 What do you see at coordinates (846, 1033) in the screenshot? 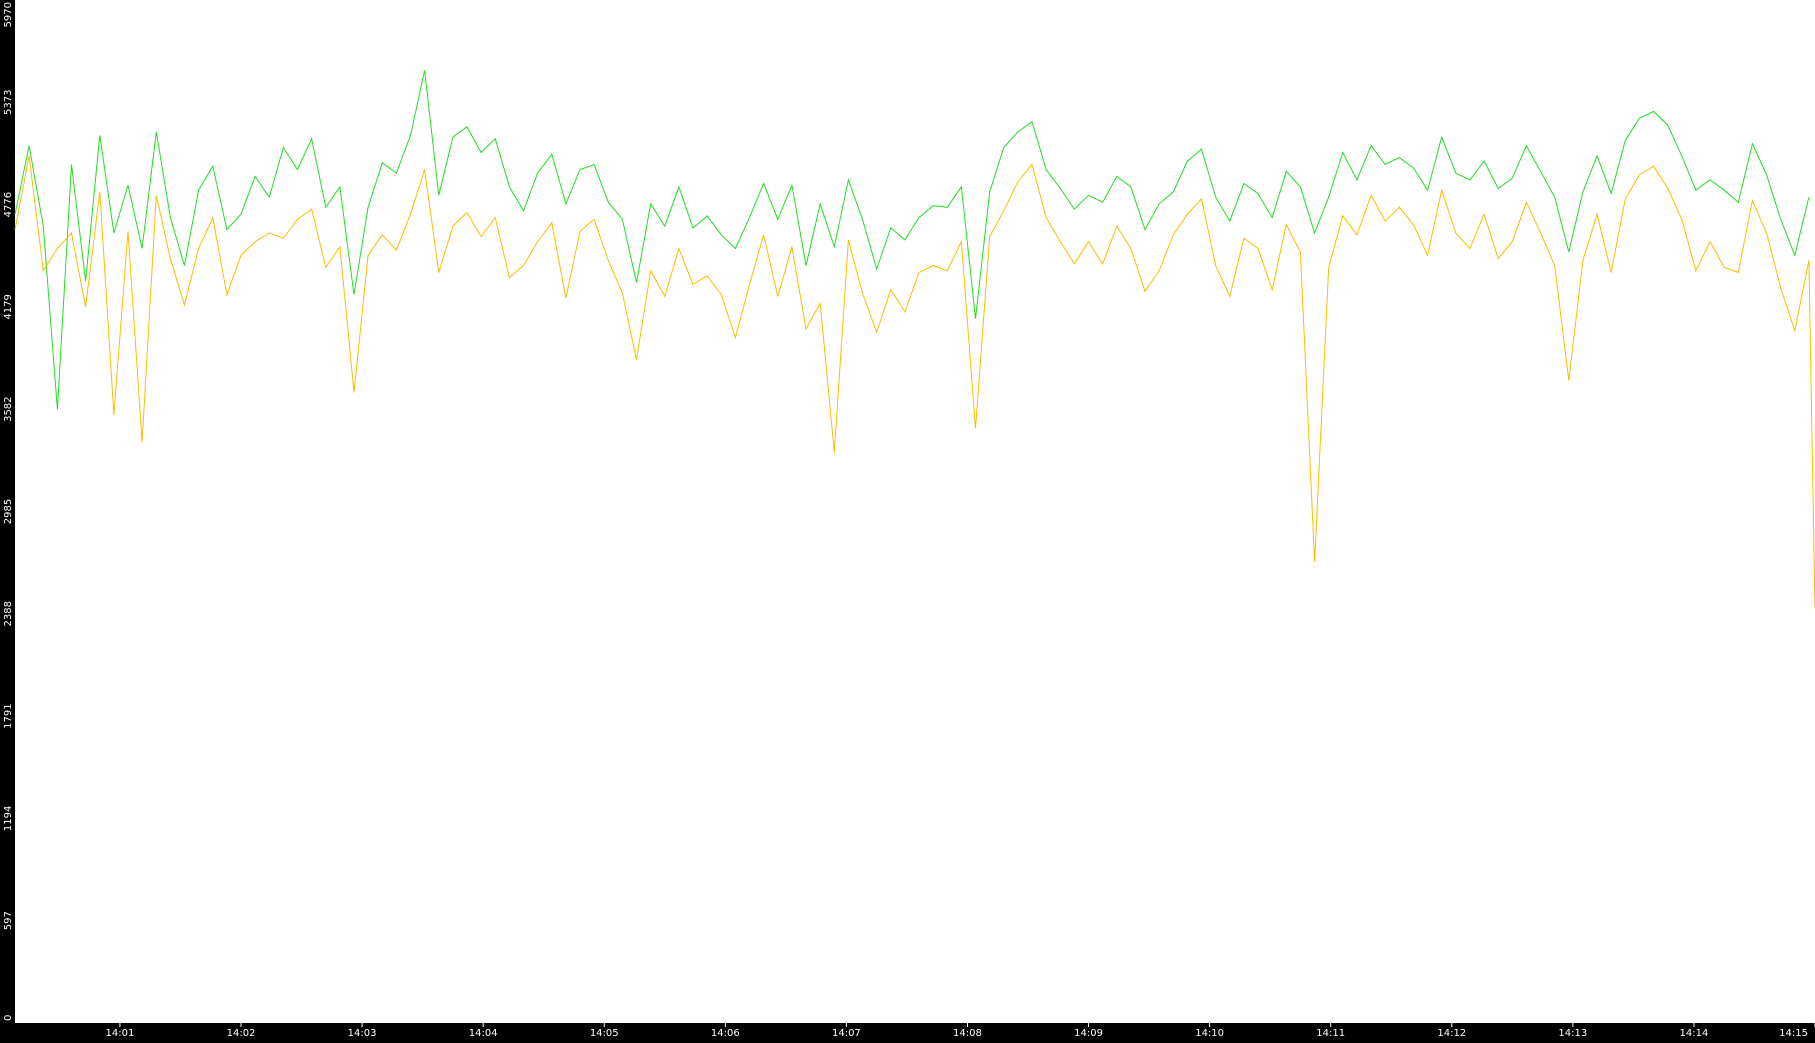
I see `x-tick-label: 14:07` at bounding box center [846, 1033].